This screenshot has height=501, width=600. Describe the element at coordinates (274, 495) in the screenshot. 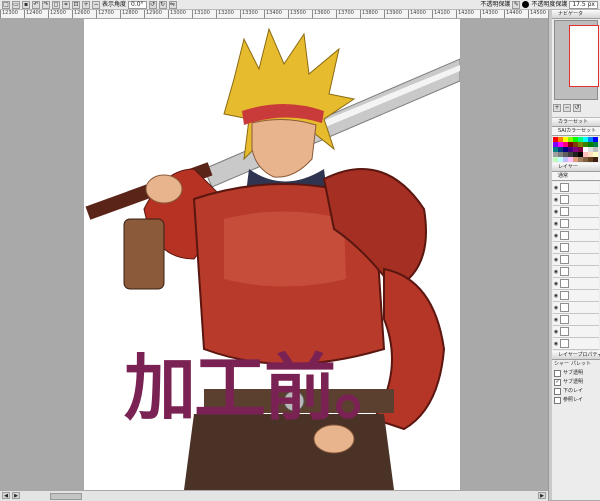

I see `status-bar: ◀ ▶ ▶` at that location.